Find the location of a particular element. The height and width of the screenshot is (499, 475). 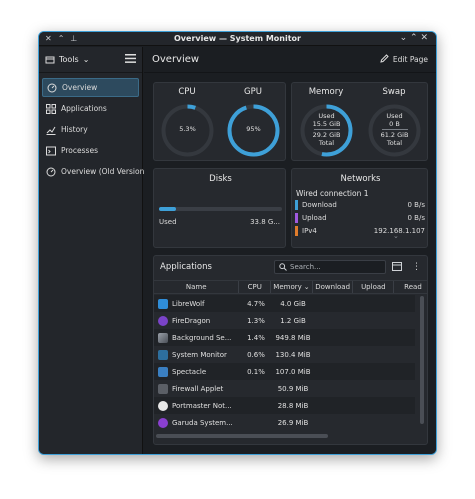

hamburger-menu-icon is located at coordinates (130, 59).